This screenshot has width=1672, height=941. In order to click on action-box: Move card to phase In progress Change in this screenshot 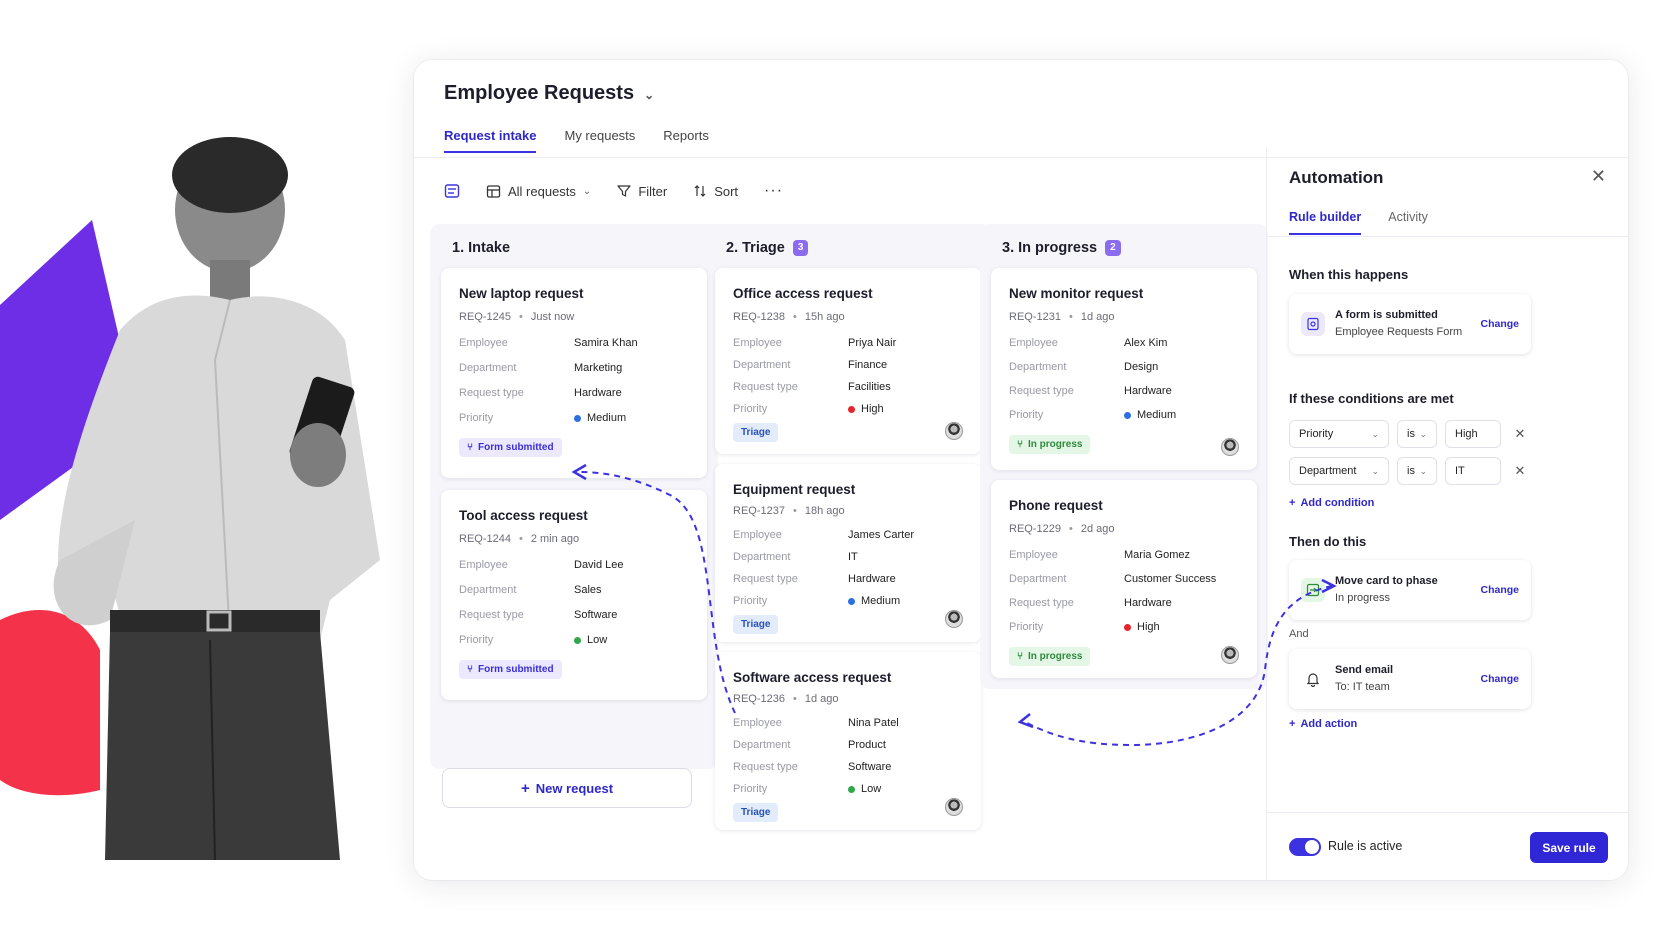, I will do `click(1410, 590)`.